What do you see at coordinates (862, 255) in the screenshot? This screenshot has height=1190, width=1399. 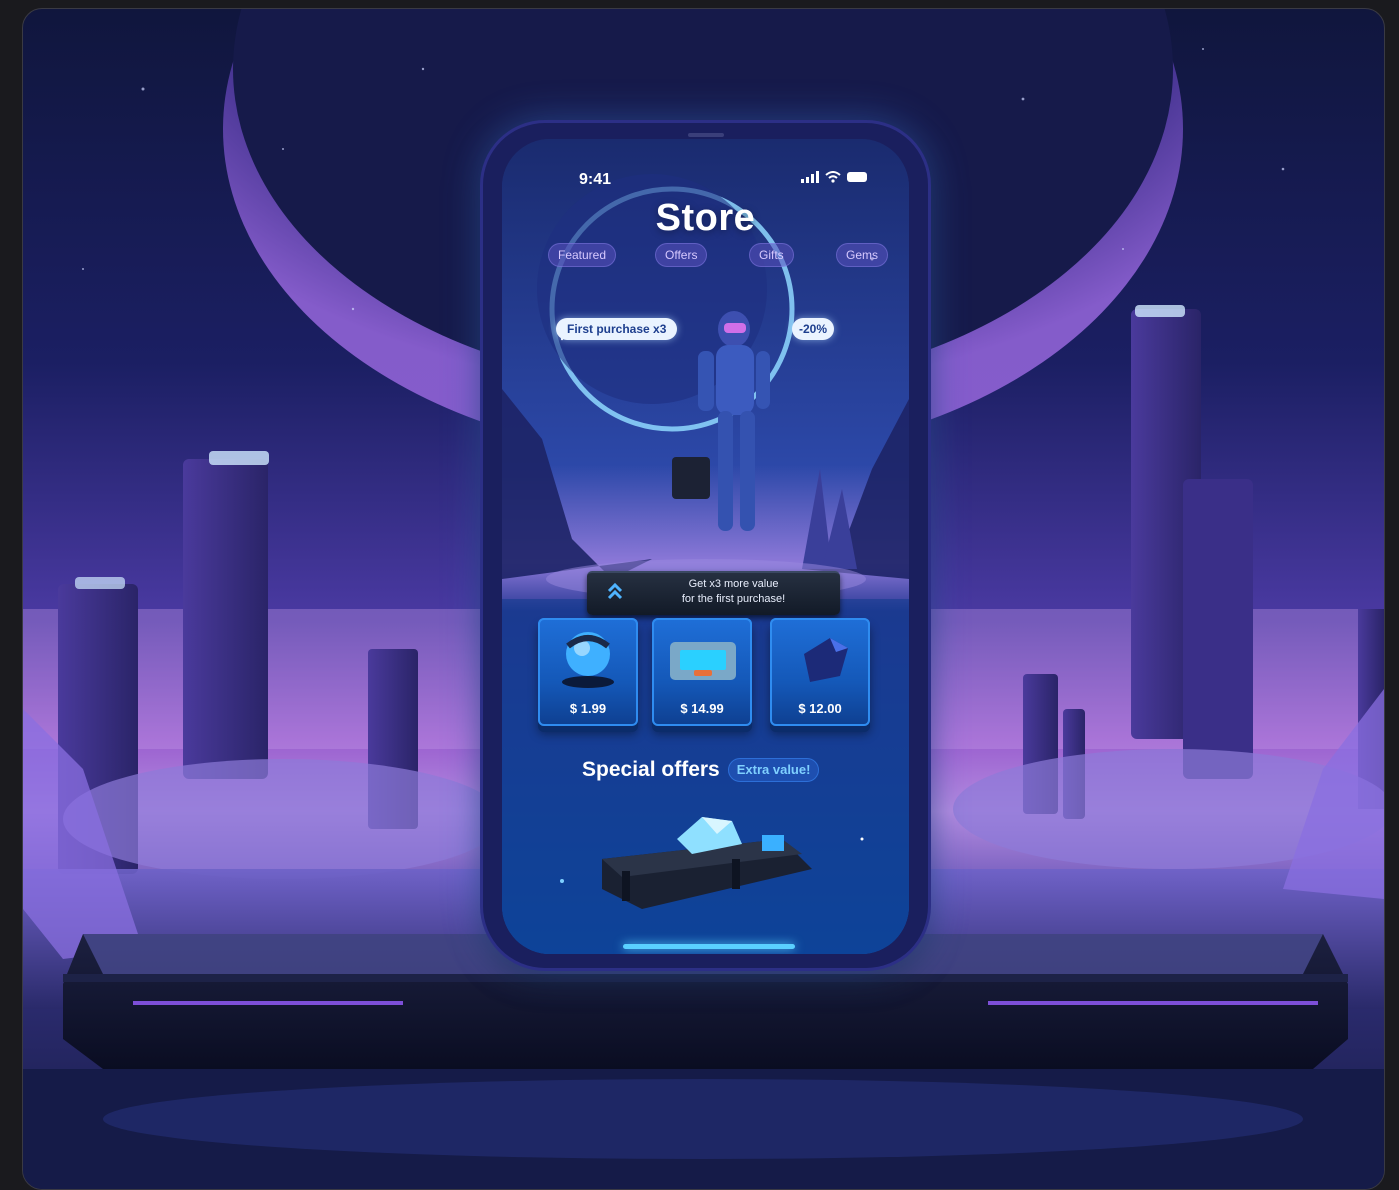 I see `tab-gems: Gems` at bounding box center [862, 255].